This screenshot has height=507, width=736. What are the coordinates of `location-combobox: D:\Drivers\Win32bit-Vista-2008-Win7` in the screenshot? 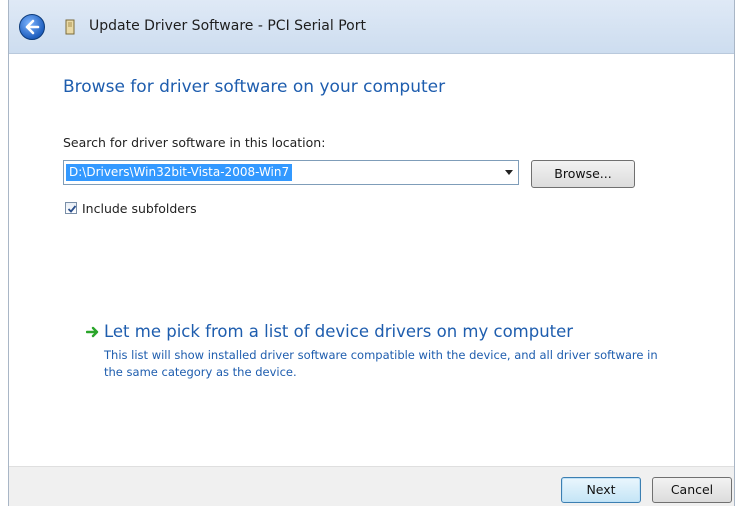 It's located at (291, 172).